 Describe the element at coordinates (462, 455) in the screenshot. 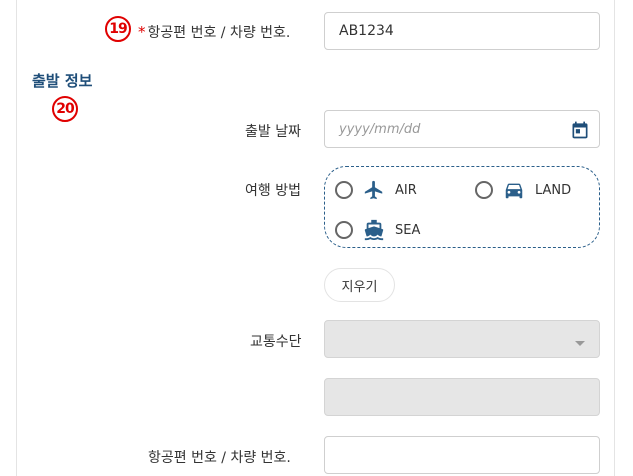

I see `flight-number-2-input` at that location.